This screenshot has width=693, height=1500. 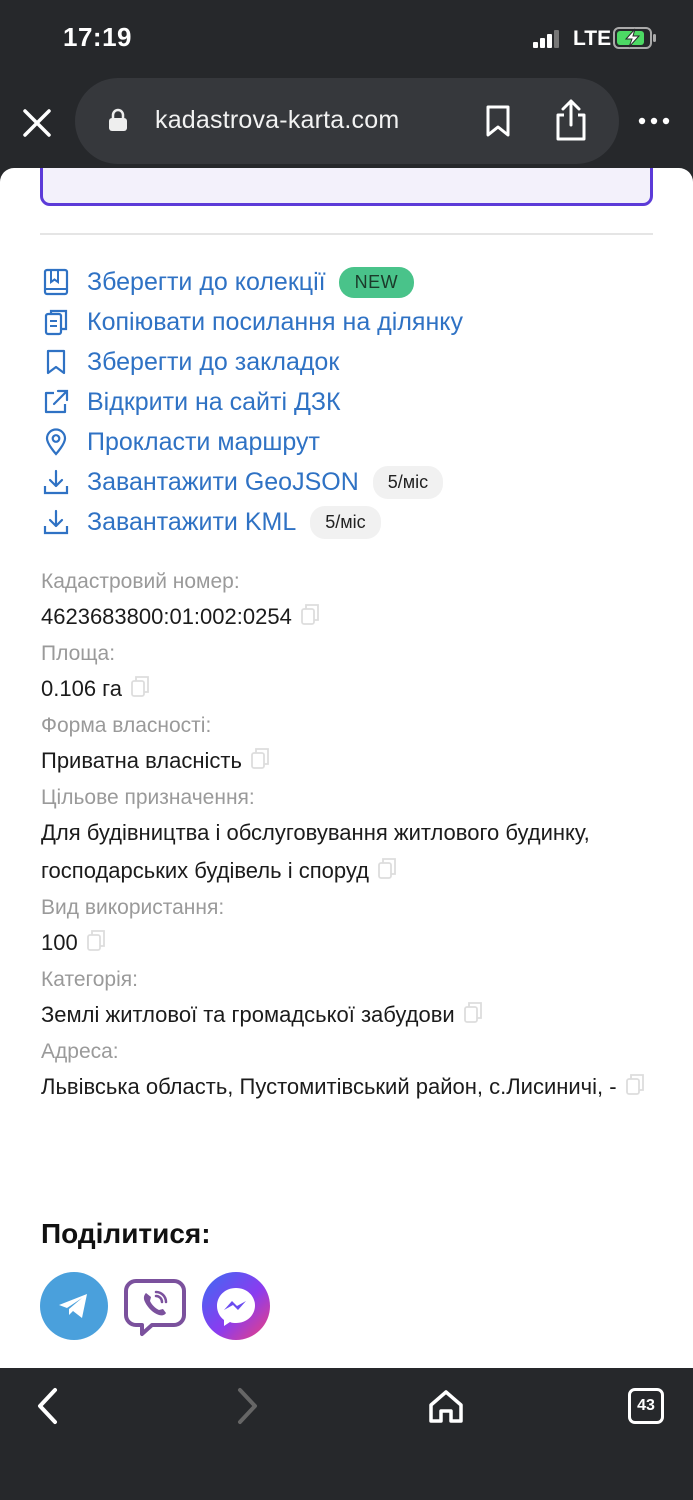 I want to click on purpose-label: Цільове призначення:, so click(x=148, y=797).